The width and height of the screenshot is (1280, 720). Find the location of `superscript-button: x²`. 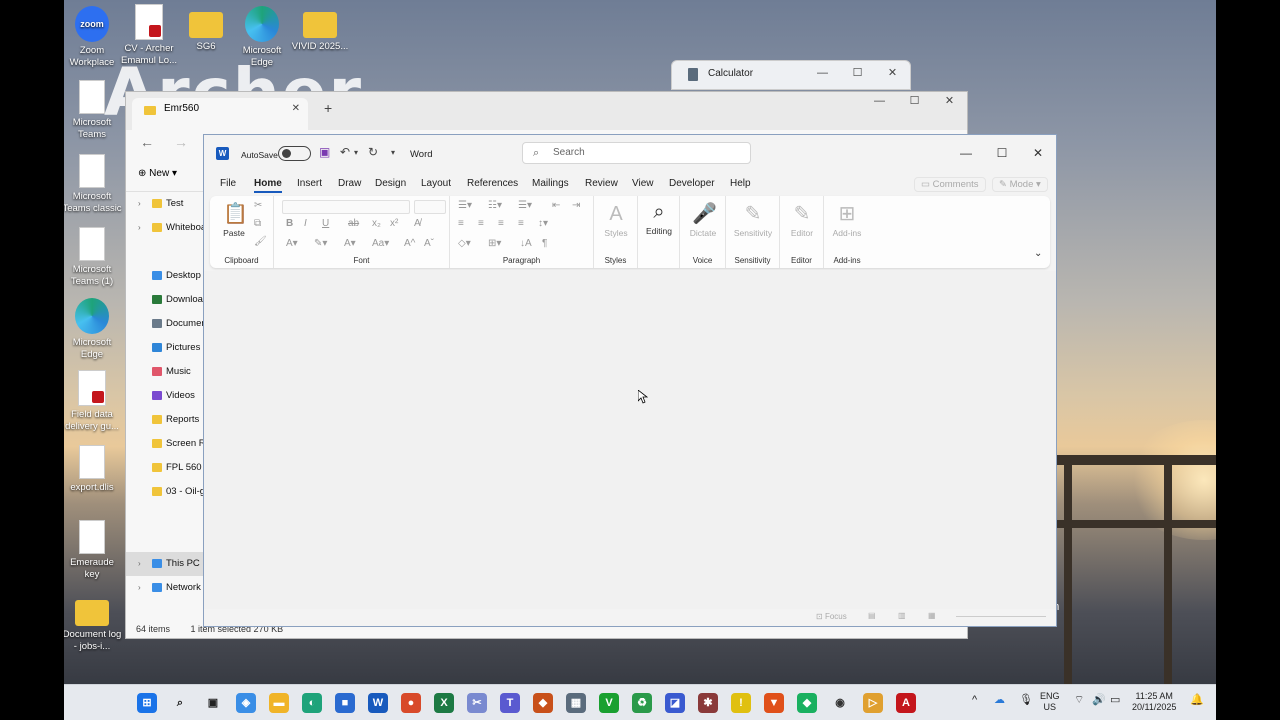

superscript-button: x² is located at coordinates (394, 223).